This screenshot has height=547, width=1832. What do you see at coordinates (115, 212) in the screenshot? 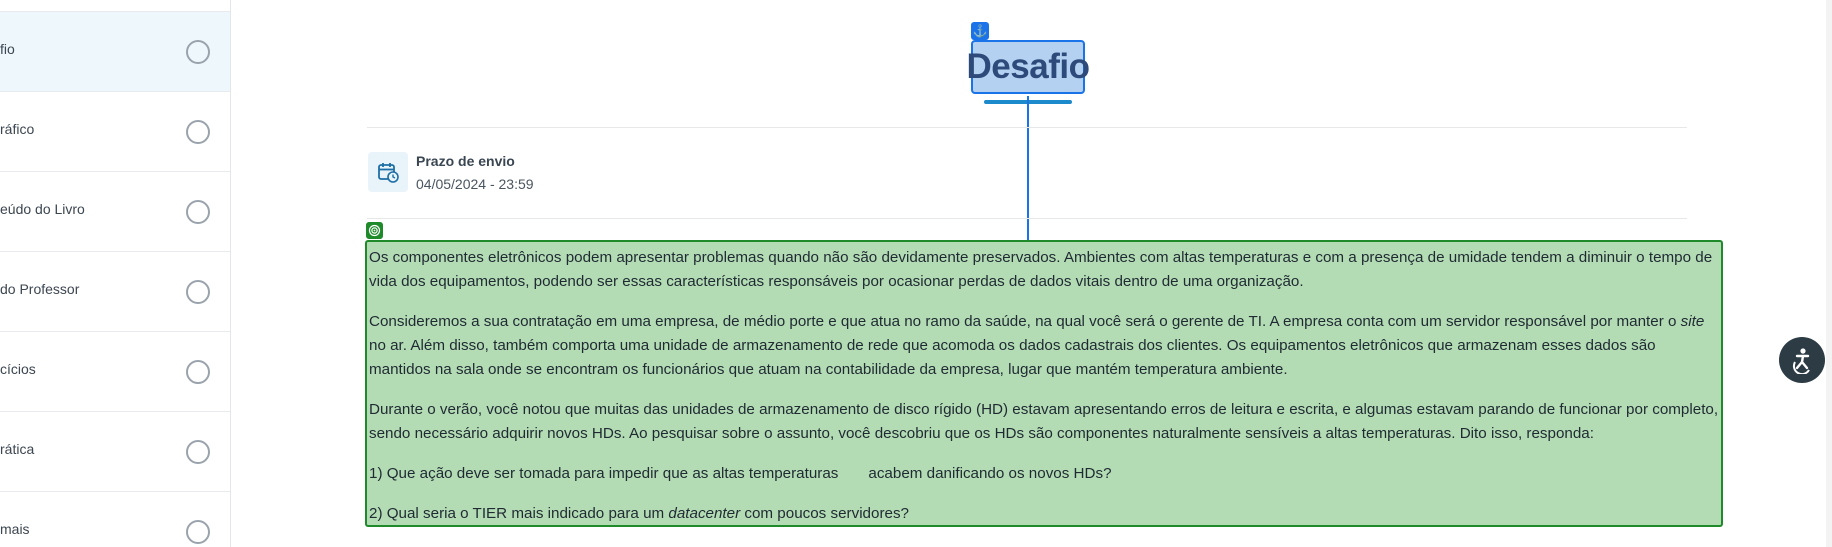
I see `sidebar-item-conteudo-livro: eúdo do Livro` at bounding box center [115, 212].